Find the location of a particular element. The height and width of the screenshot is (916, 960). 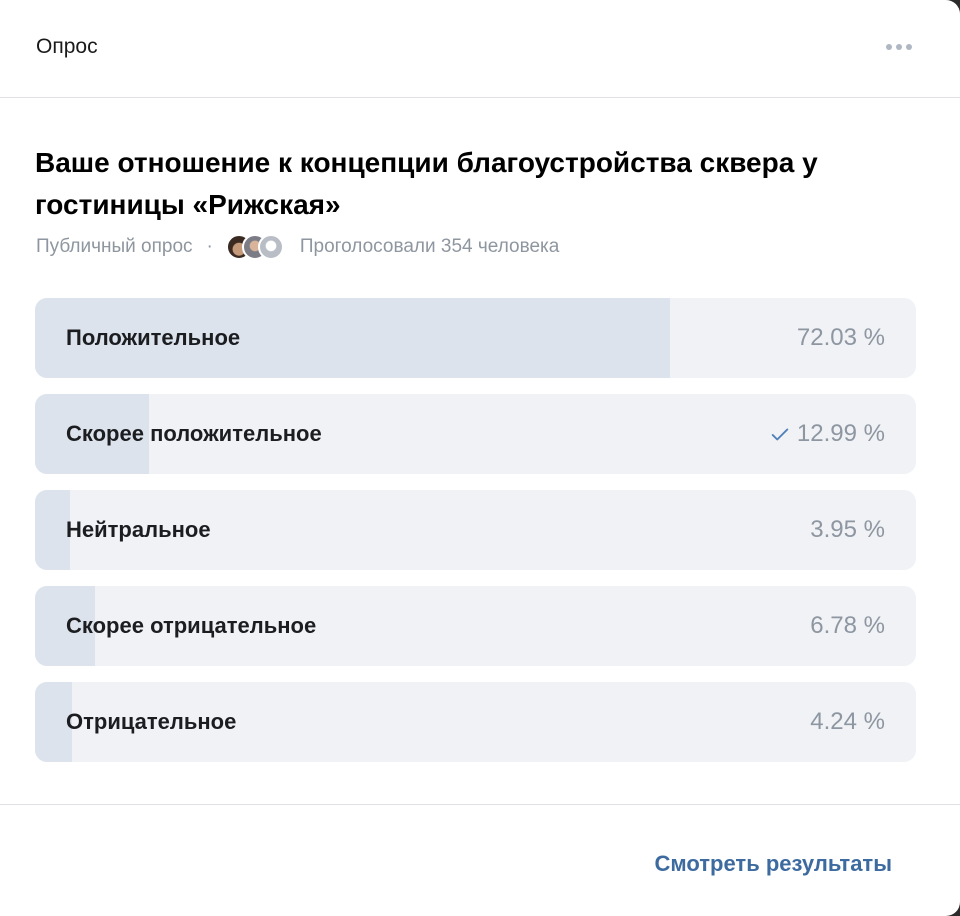

poll-option: Скорее положительное 12.99 % is located at coordinates (475, 434).